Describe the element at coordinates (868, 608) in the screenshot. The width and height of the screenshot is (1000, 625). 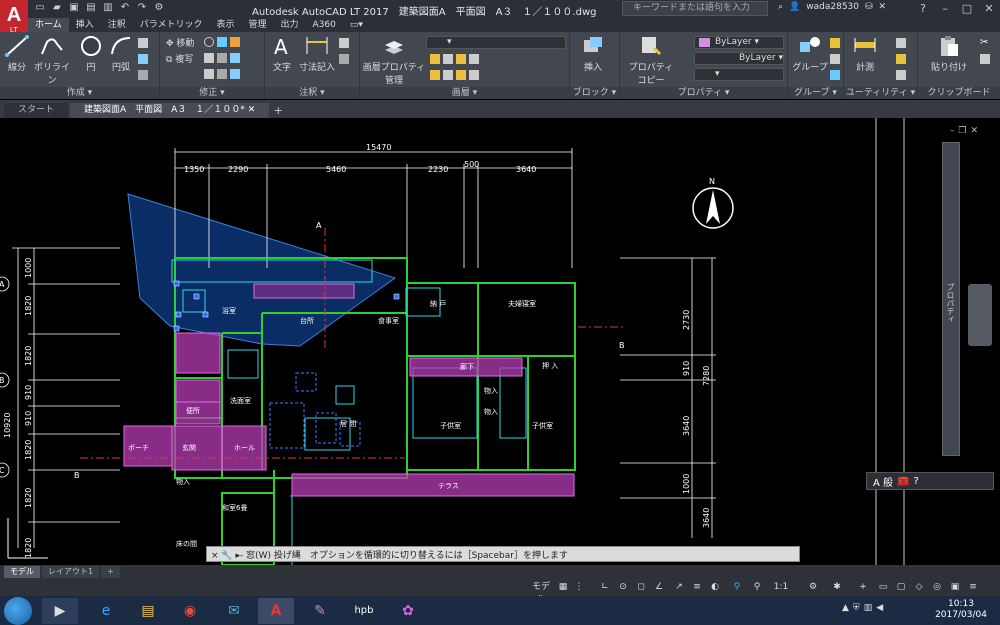
I see `tray-network-icon: ▥` at that location.